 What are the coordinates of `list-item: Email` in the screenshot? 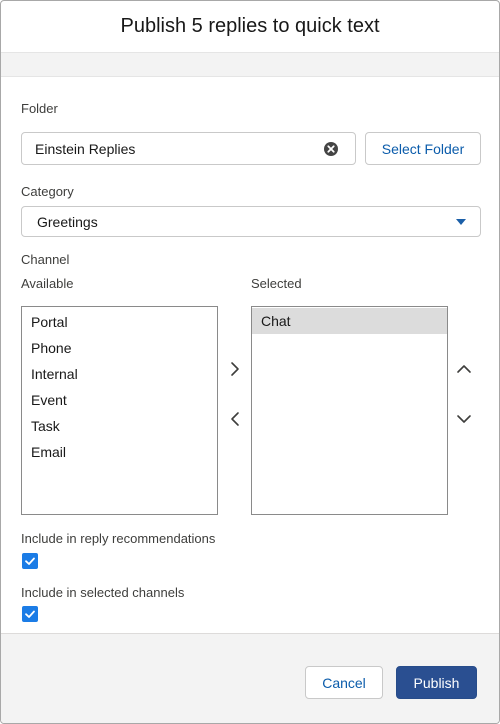 It's located at (119, 452).